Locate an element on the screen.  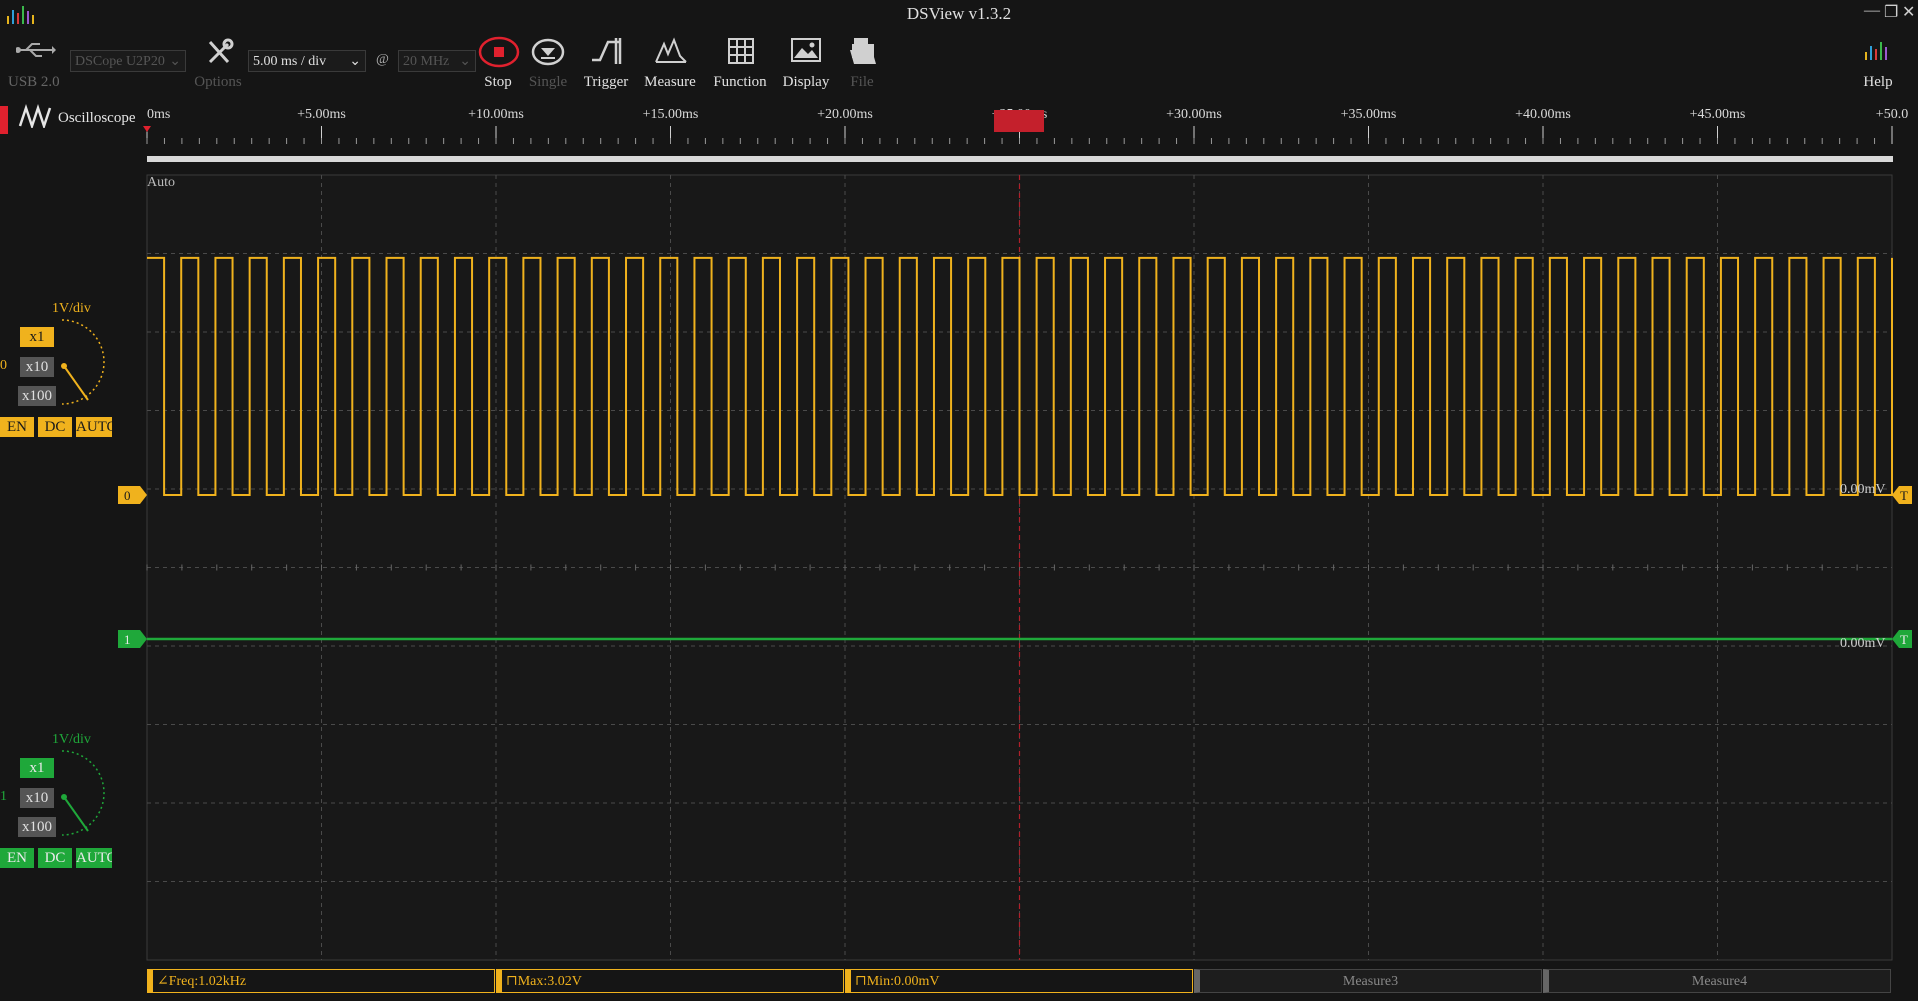
ch1-vdiv-knob is located at coordinates (84, 794).